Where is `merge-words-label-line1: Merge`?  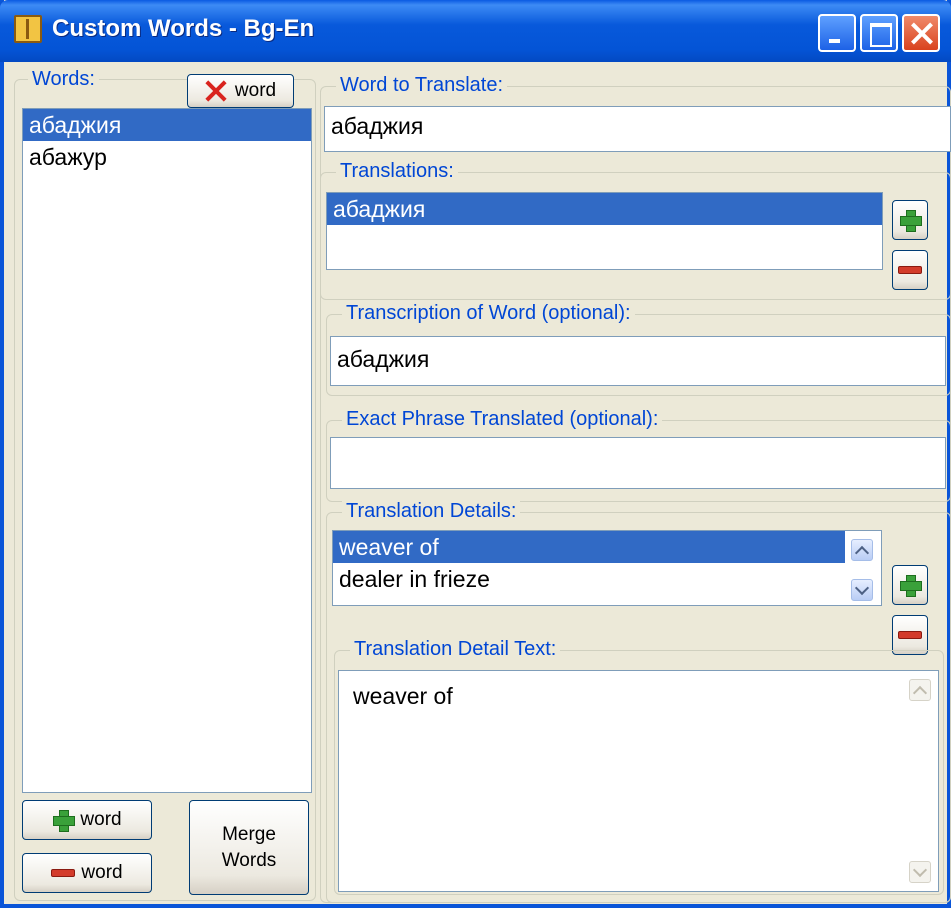 merge-words-label-line1: Merge is located at coordinates (249, 834).